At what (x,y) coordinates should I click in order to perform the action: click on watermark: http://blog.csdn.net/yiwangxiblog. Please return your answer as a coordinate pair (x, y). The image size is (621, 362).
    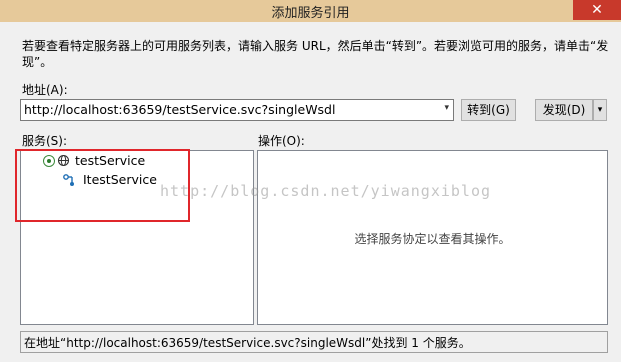
    Looking at the image, I should click on (326, 191).